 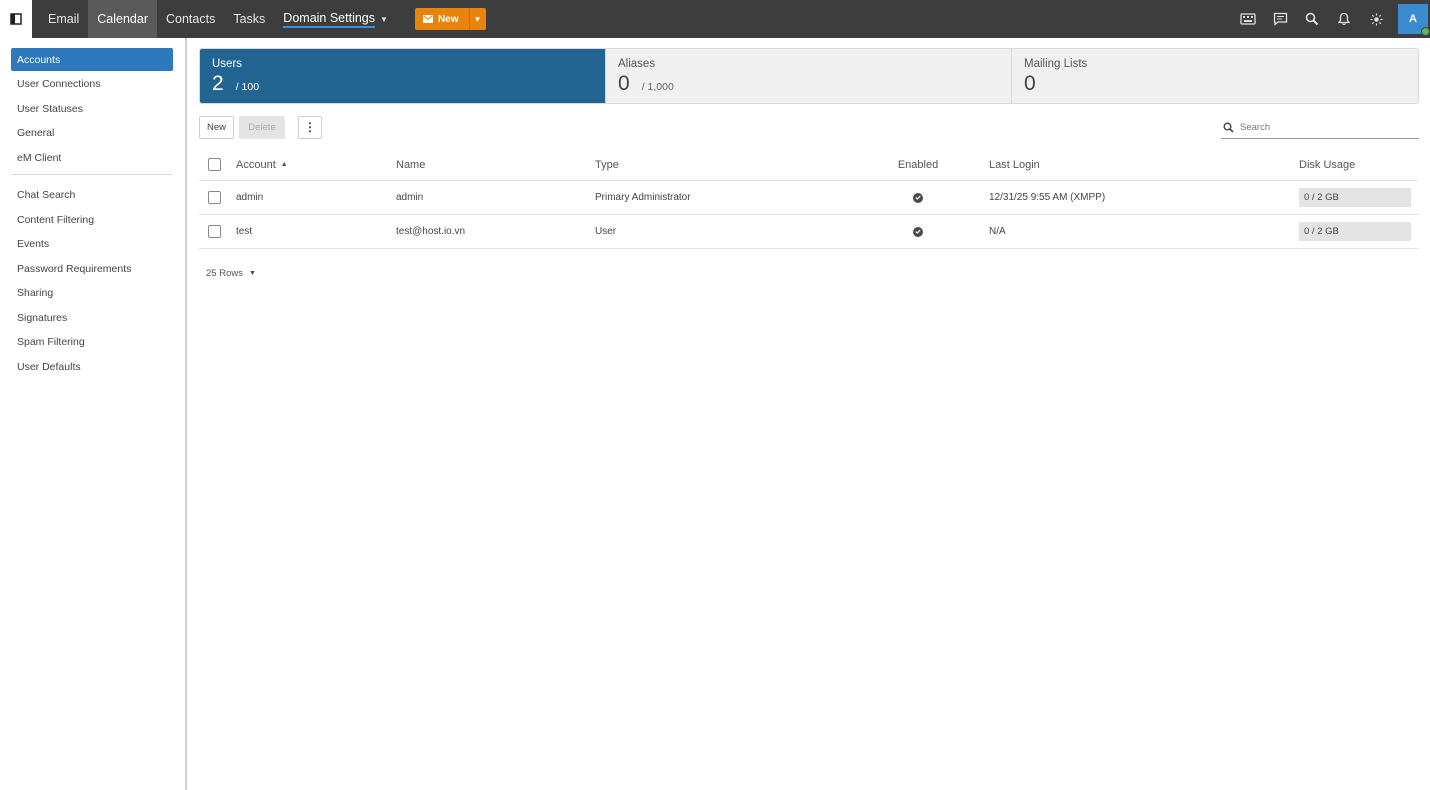 I want to click on search-input, so click(x=1320, y=127).